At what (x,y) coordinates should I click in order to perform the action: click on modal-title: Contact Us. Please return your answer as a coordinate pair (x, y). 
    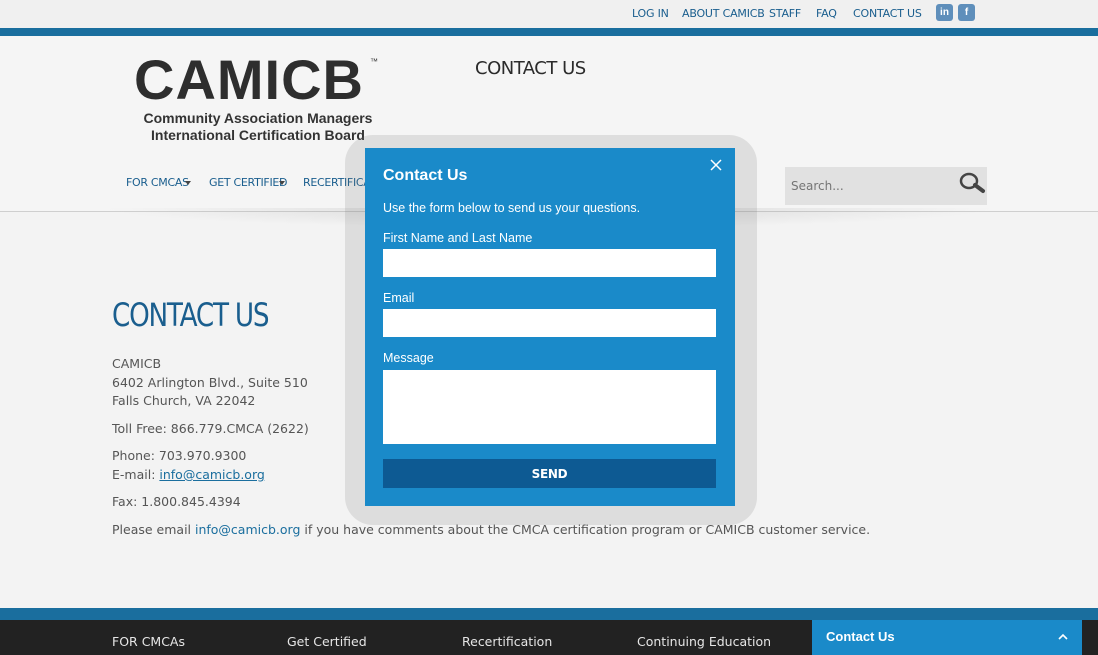
    Looking at the image, I should click on (425, 175).